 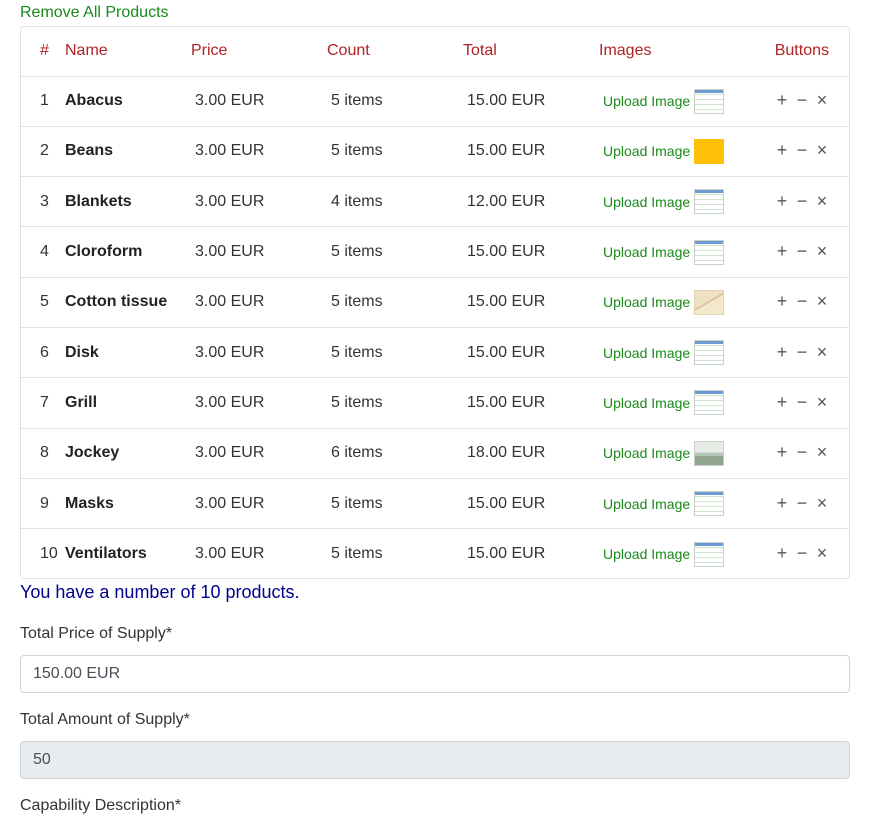 I want to click on total-amount-field, so click(x=435, y=760).